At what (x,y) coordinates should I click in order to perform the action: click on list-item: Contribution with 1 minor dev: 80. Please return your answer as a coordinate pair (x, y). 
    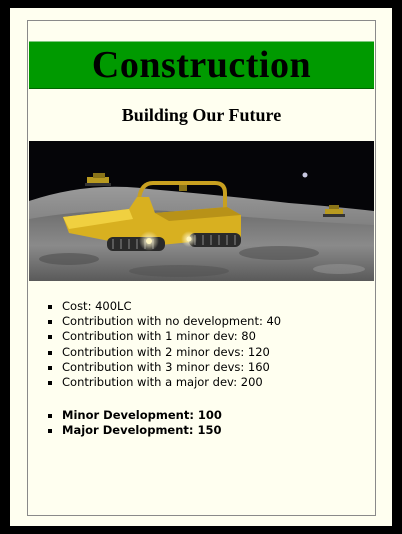
    Looking at the image, I should click on (212, 336).